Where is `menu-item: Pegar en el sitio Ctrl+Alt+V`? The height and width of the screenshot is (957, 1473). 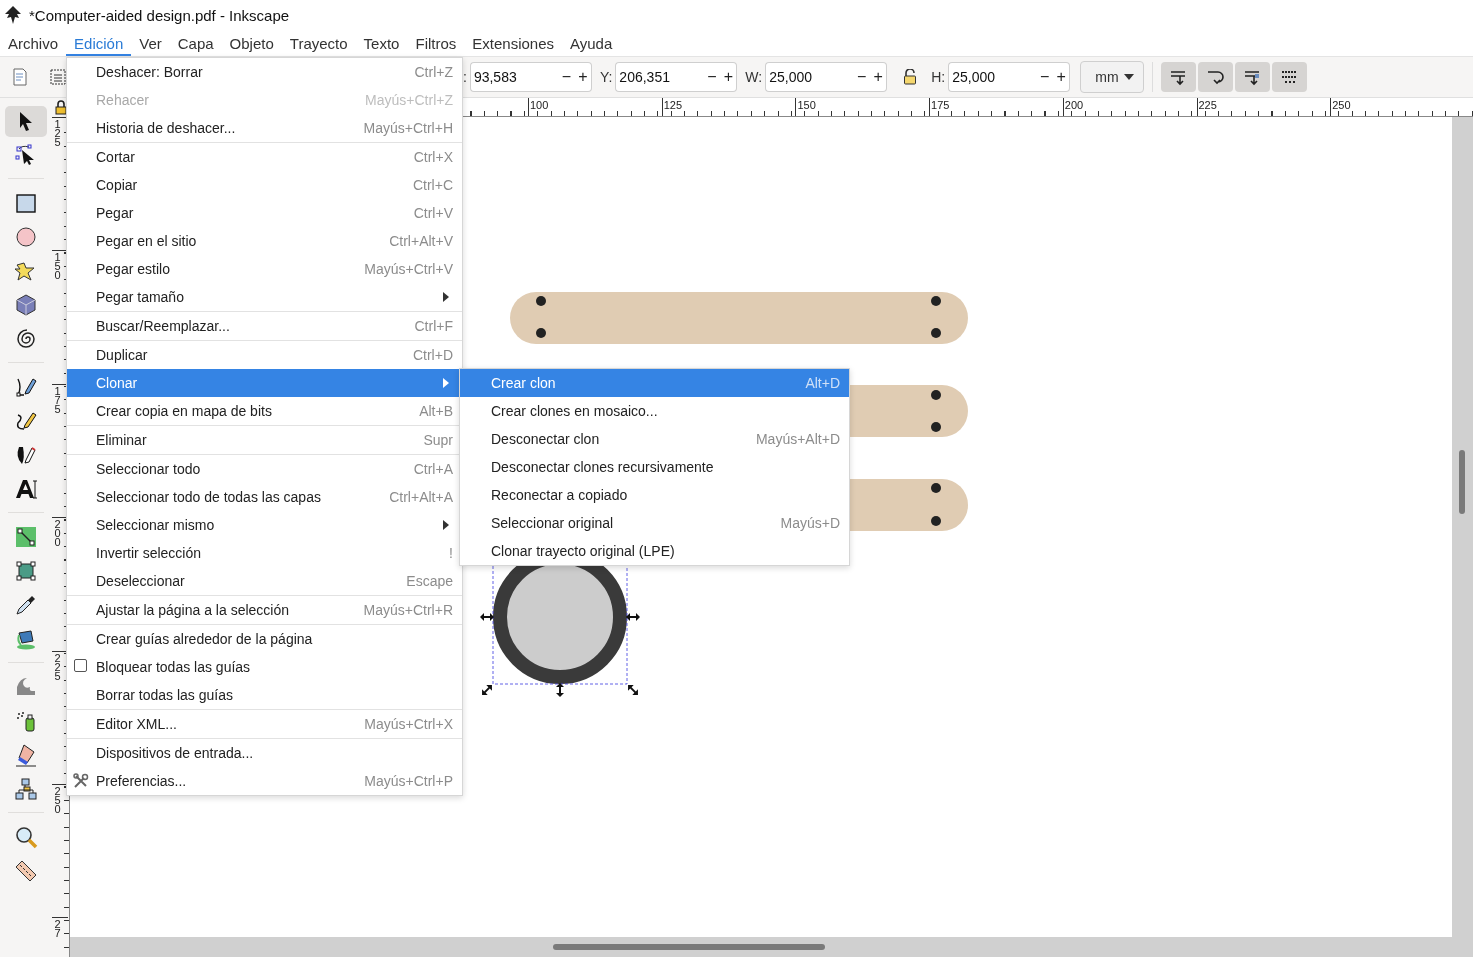
menu-item: Pegar en el sitio Ctrl+Alt+V is located at coordinates (264, 241).